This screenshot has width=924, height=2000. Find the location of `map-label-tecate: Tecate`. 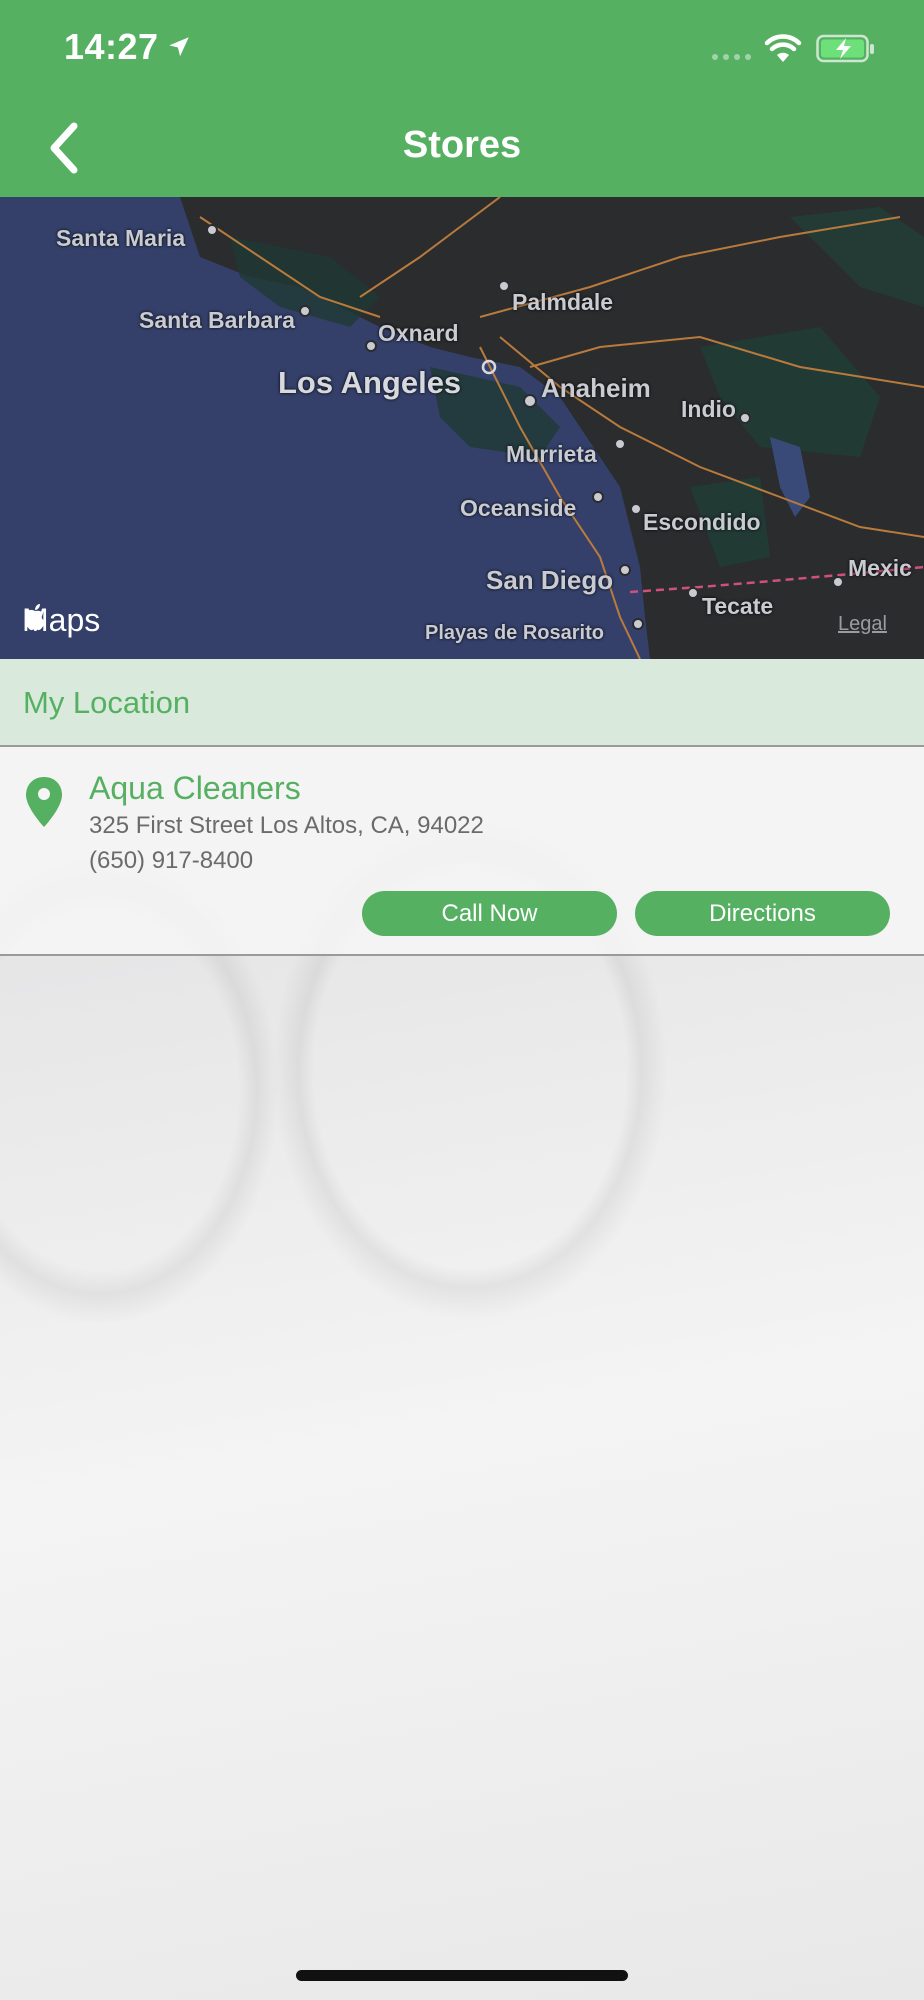

map-label-tecate: Tecate is located at coordinates (738, 606).